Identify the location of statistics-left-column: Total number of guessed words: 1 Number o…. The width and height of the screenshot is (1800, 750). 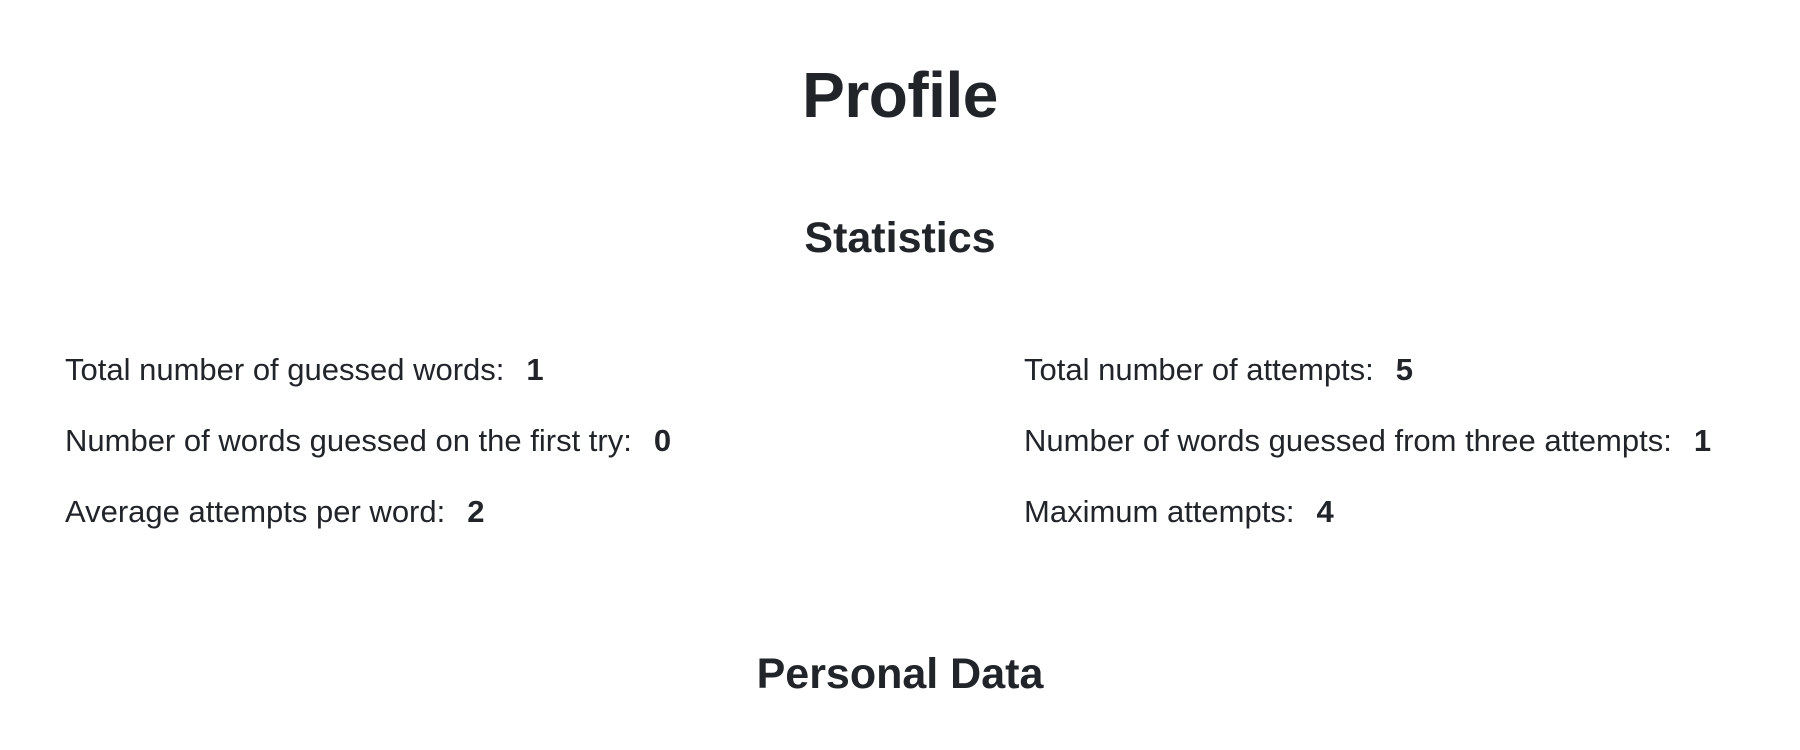
(368, 456).